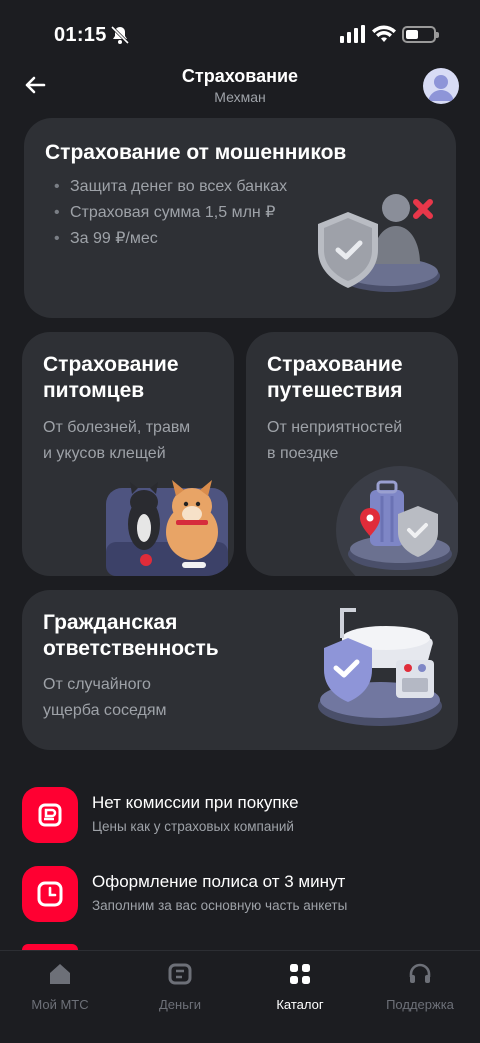 Image resolution: width=480 pixels, height=1043 pixels. What do you see at coordinates (131, 636) in the screenshot?
I see `card-title: Гражданская ответственность` at bounding box center [131, 636].